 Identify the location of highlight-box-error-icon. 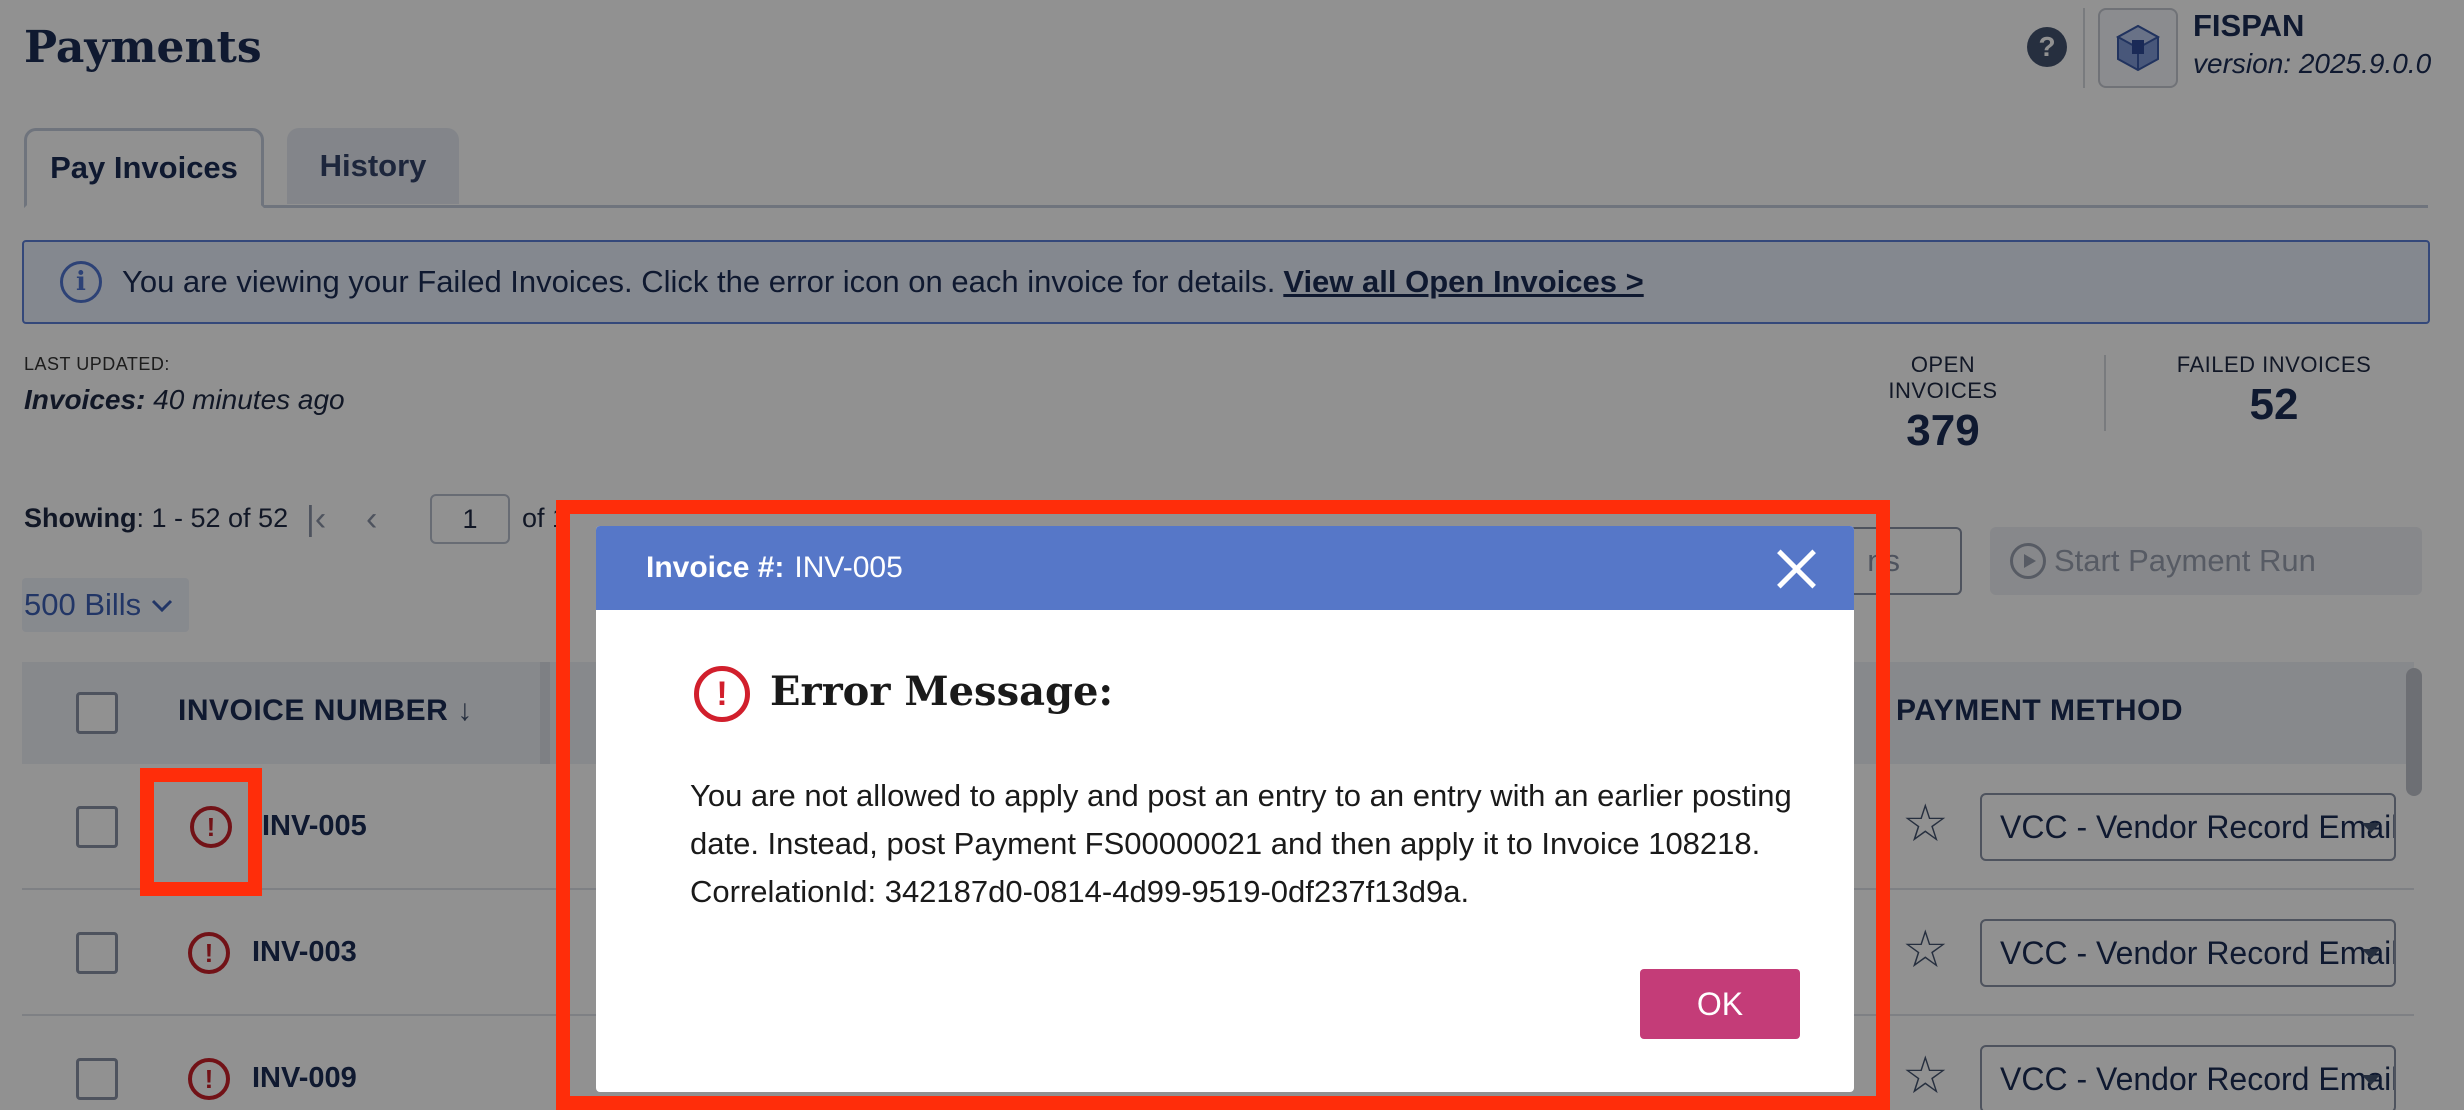
(201, 832).